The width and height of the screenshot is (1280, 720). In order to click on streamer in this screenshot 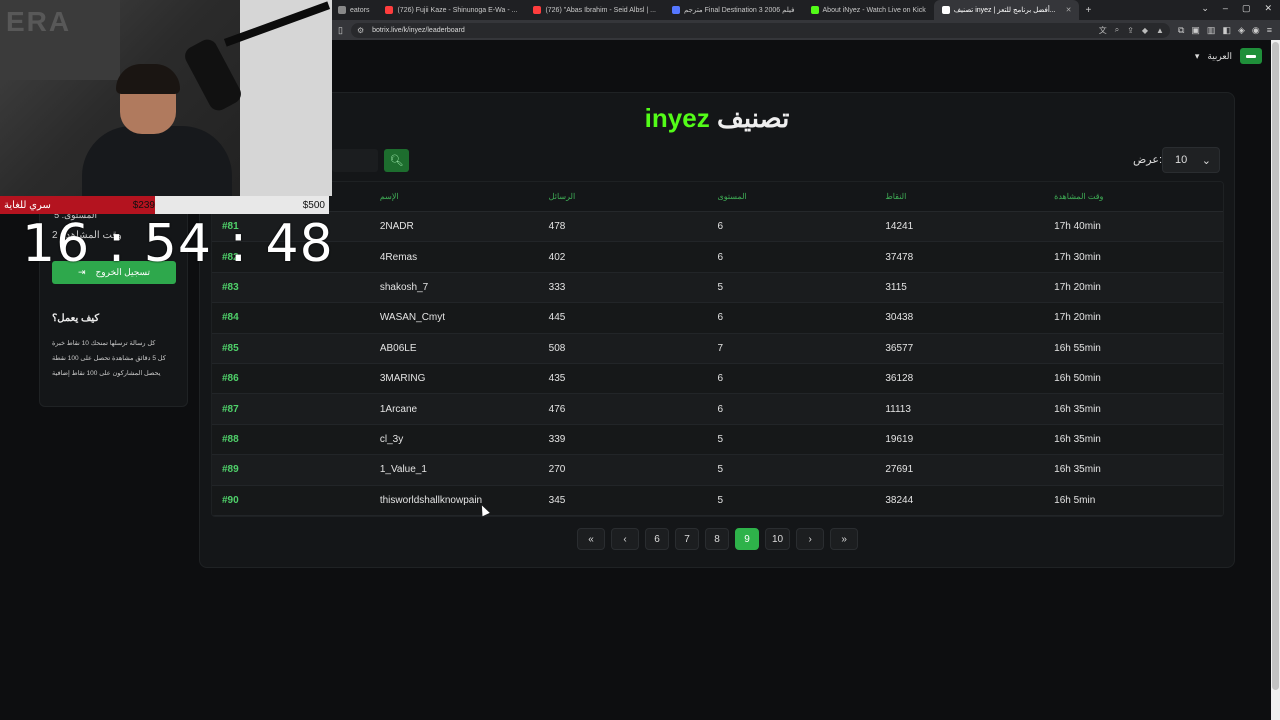, I will do `click(157, 130)`.